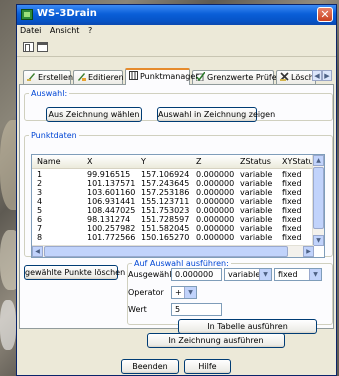  I want to click on column-header-x: X, so click(89, 161).